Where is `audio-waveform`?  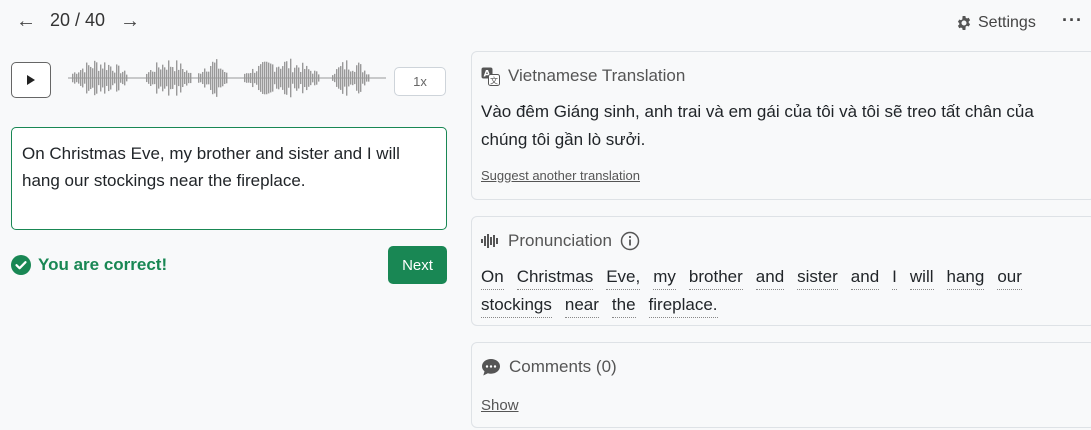
audio-waveform is located at coordinates (227, 78).